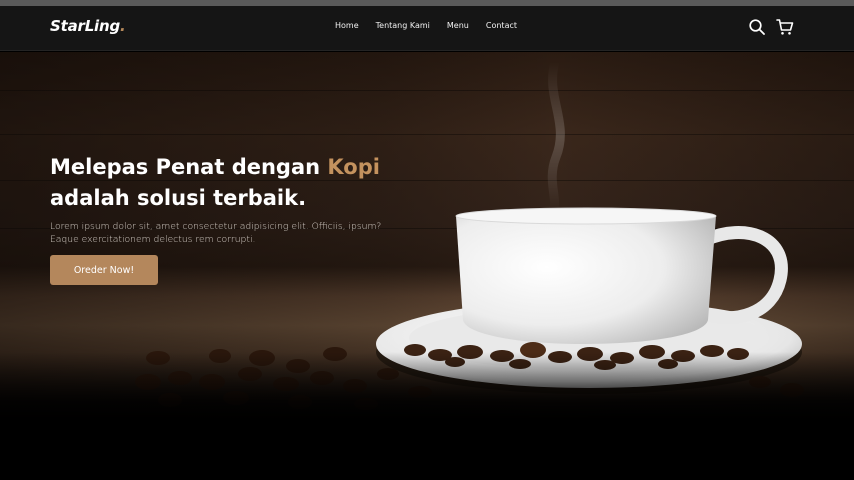  What do you see at coordinates (785, 27) in the screenshot?
I see `cart-icon` at bounding box center [785, 27].